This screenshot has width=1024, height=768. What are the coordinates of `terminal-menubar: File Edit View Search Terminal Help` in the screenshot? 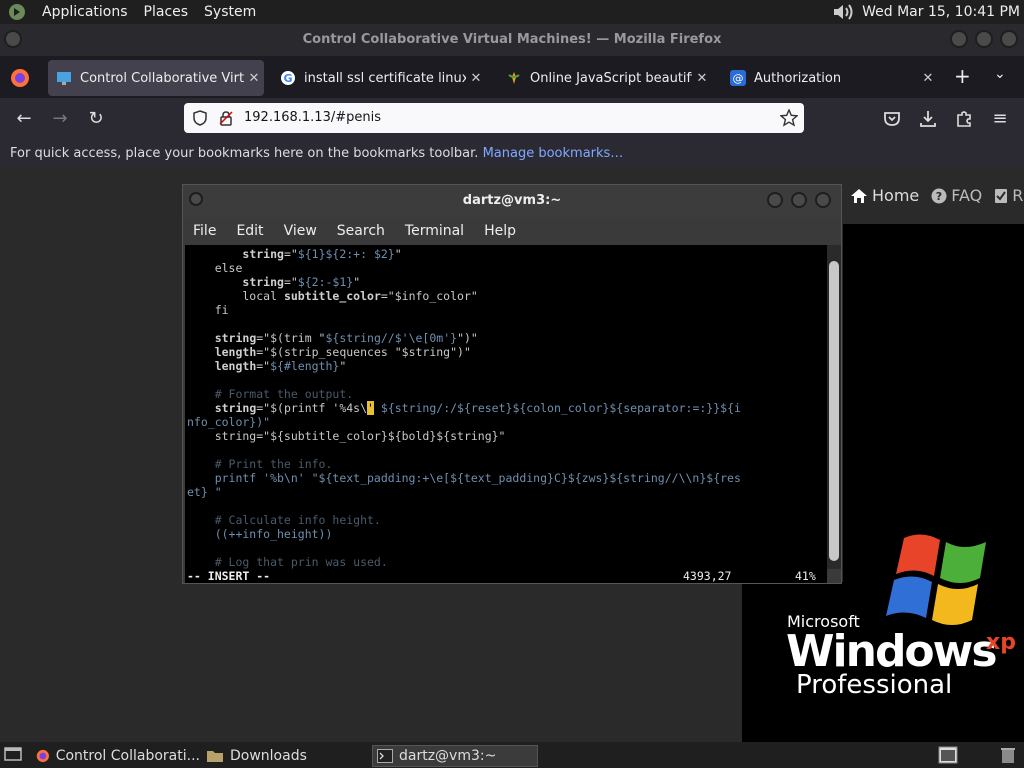 It's located at (512, 231).